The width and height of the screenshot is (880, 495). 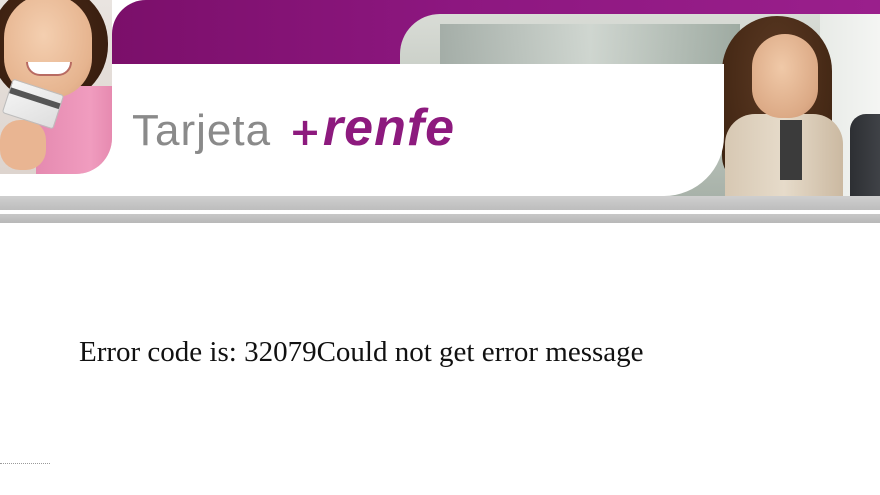 What do you see at coordinates (25, 463) in the screenshot?
I see `dotted-divider` at bounding box center [25, 463].